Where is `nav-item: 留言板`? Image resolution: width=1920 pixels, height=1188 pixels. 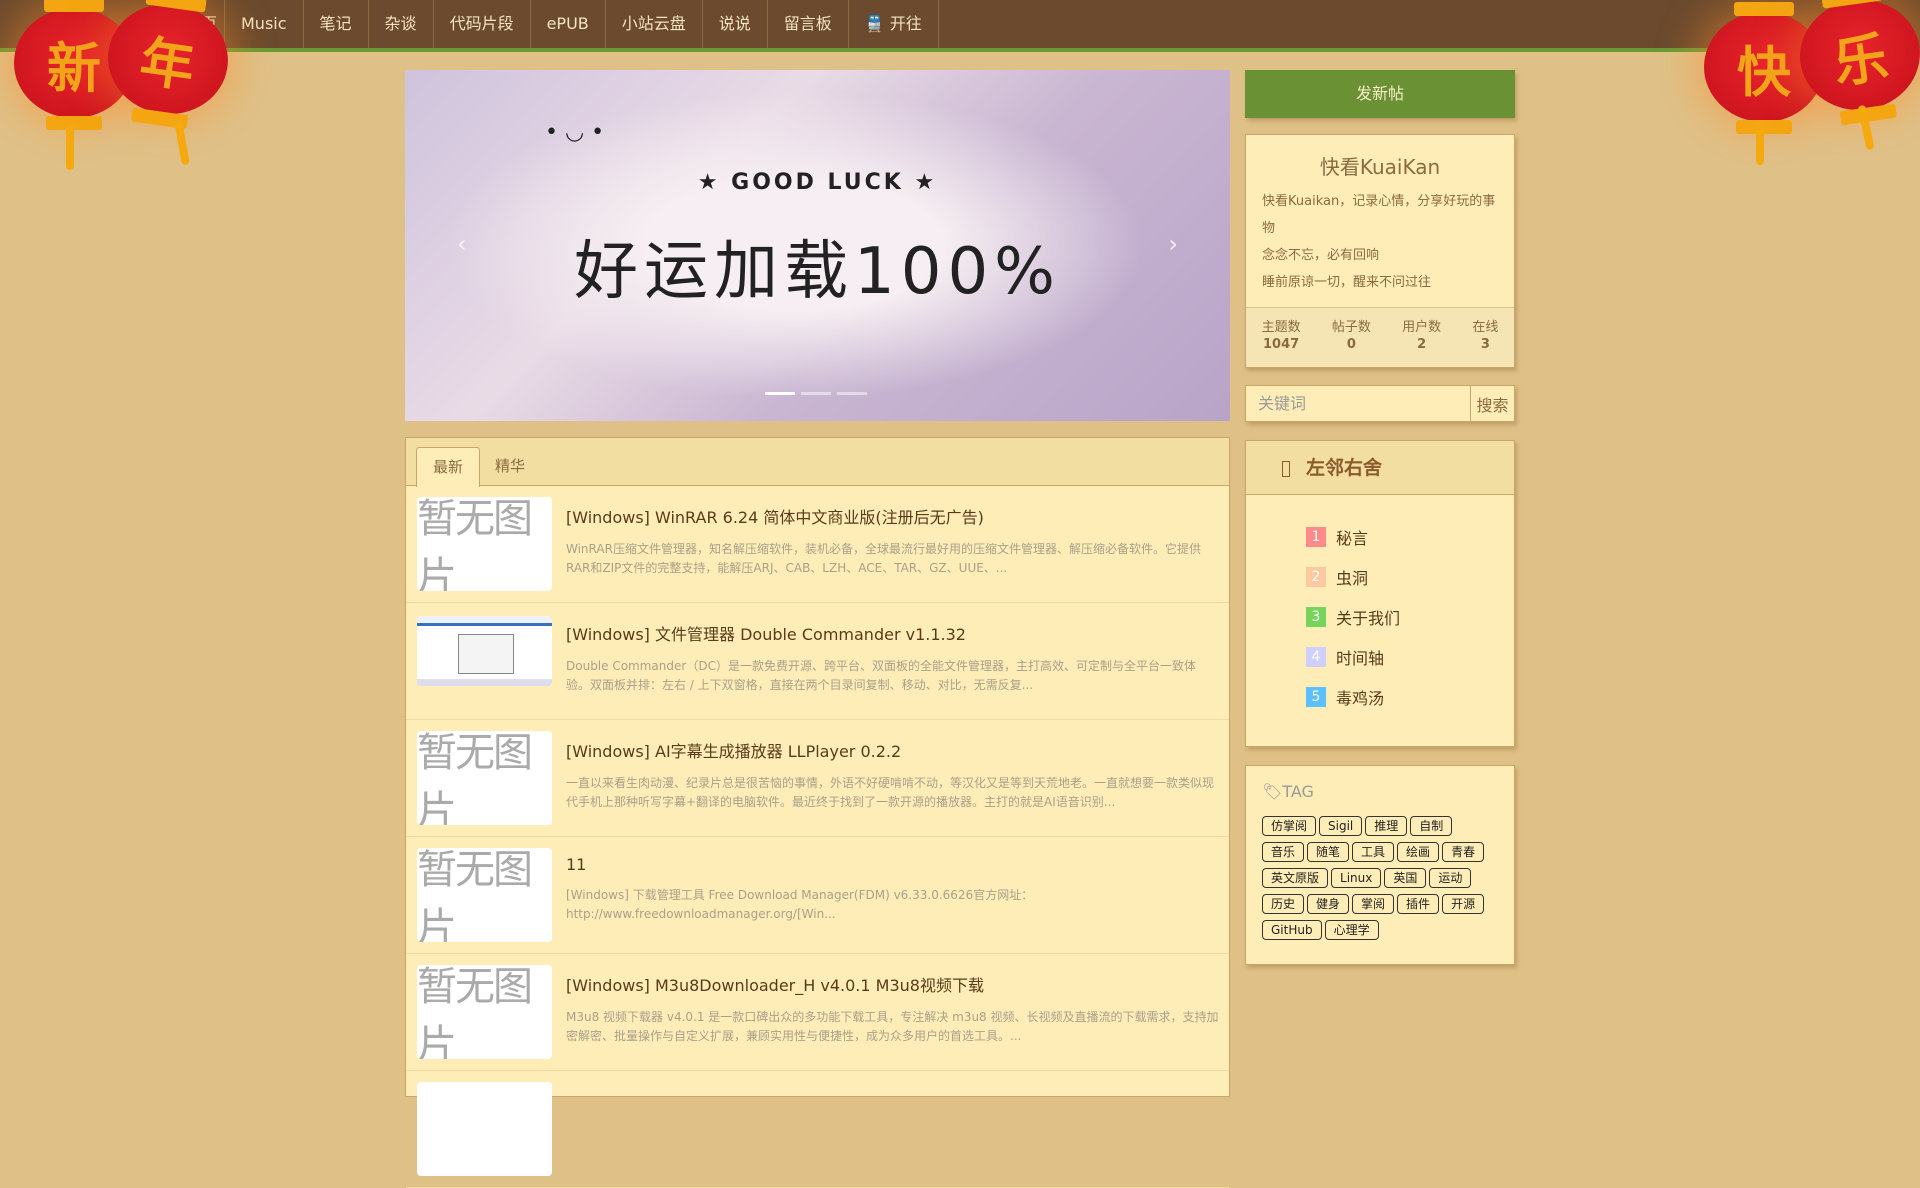 nav-item: 留言板 is located at coordinates (808, 24).